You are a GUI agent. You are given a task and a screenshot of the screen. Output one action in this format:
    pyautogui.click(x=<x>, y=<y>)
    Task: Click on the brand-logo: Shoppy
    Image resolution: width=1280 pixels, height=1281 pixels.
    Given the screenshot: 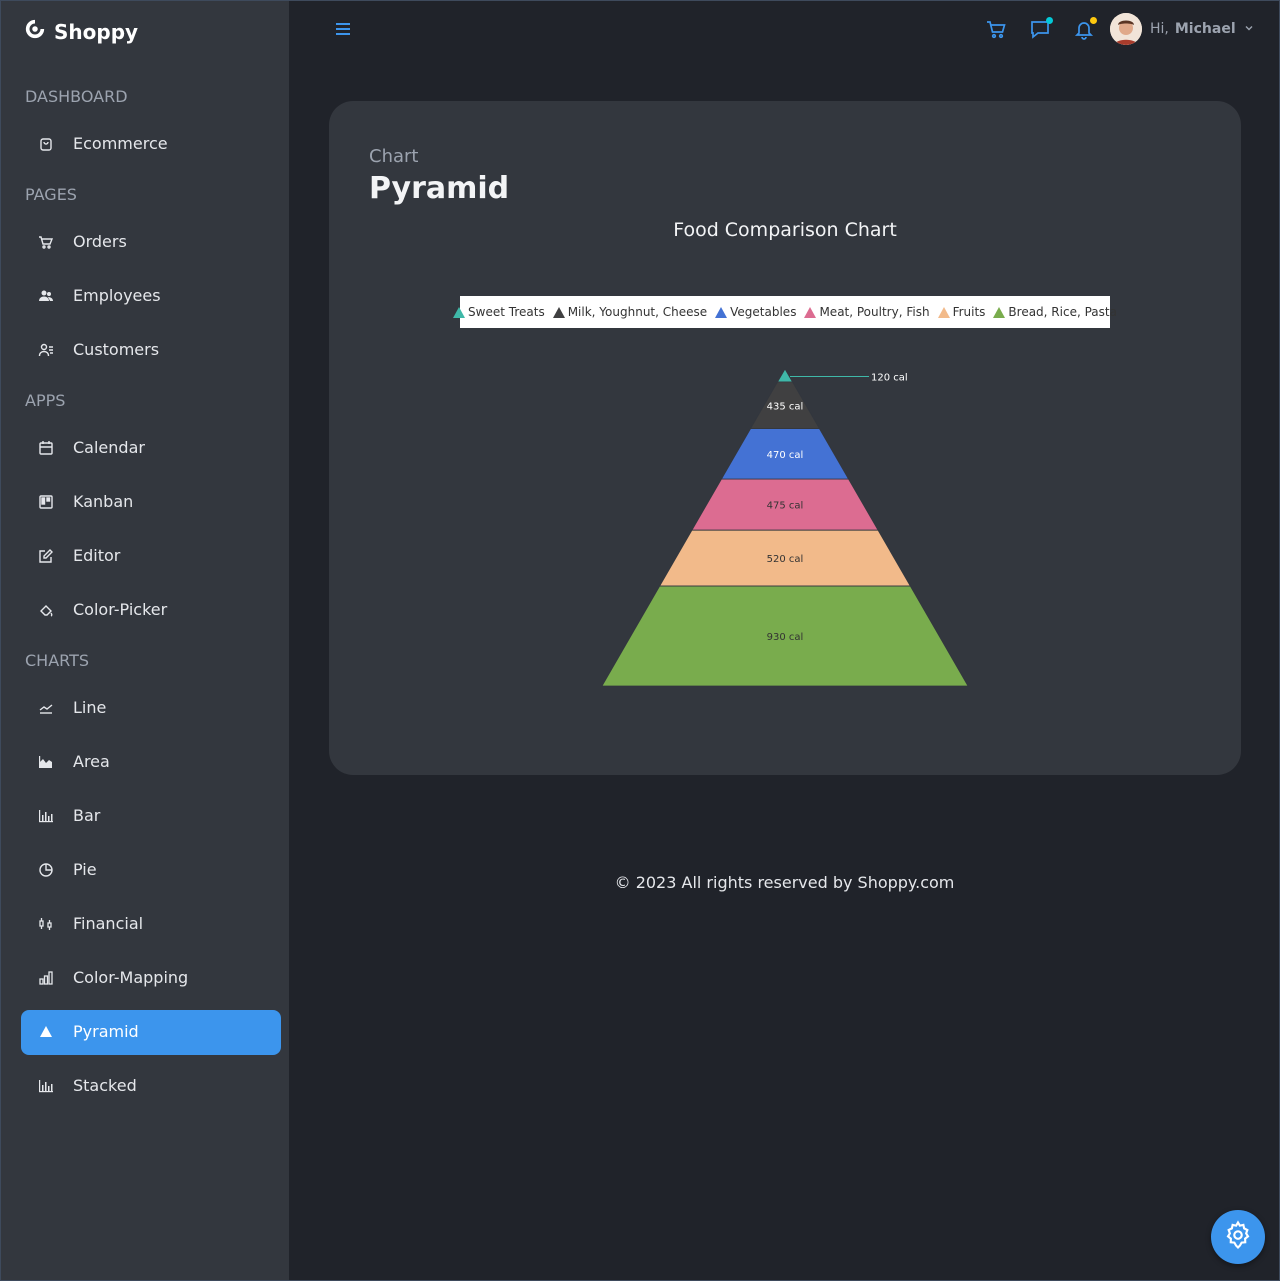 What is the action you would take?
    pyautogui.click(x=81, y=31)
    